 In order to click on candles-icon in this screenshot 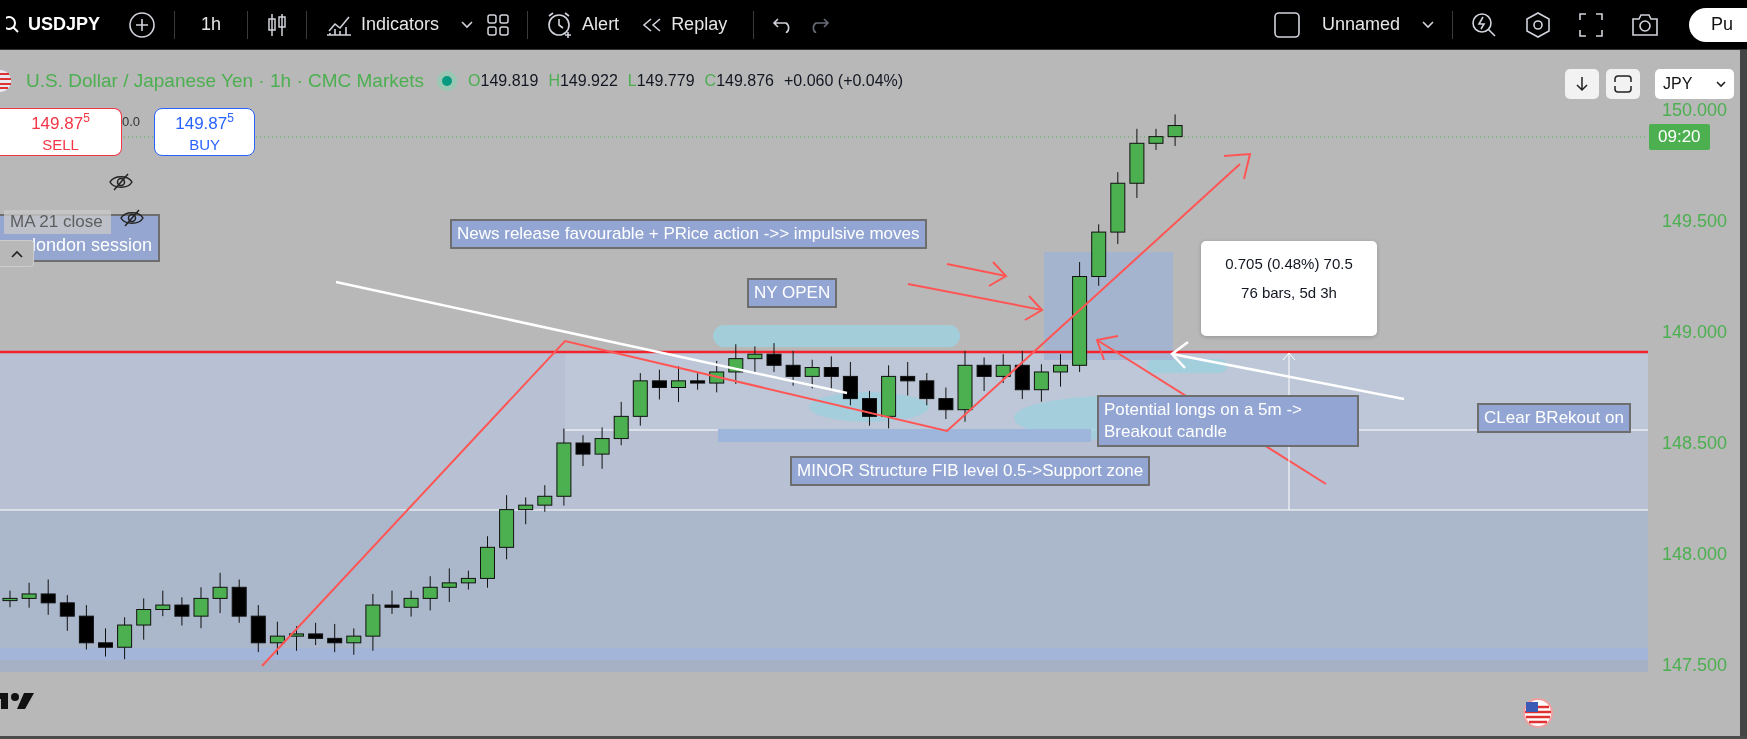, I will do `click(277, 24)`.